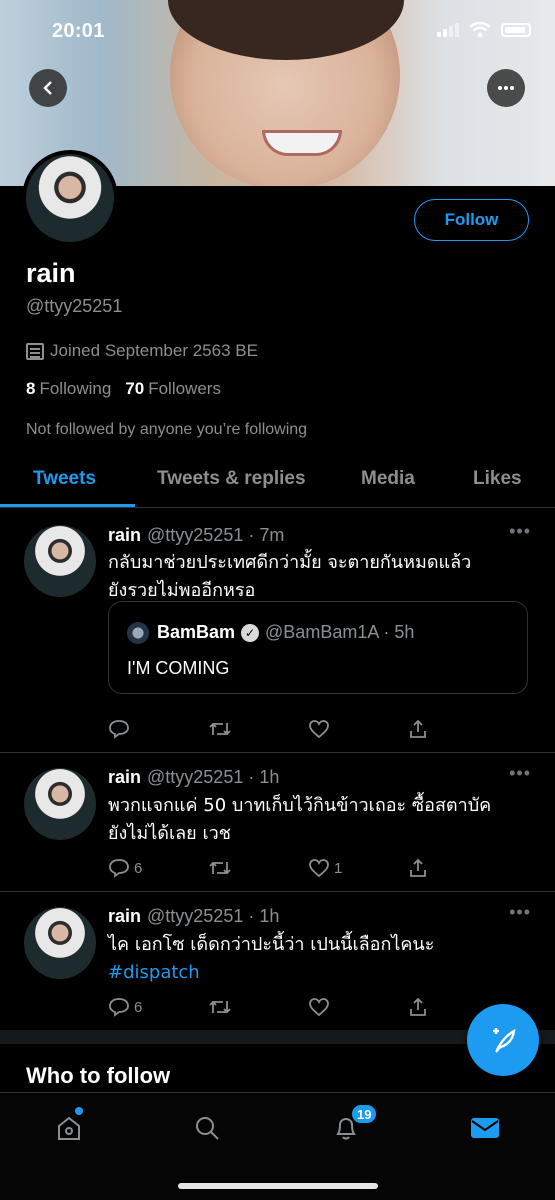 The width and height of the screenshot is (555, 1200). What do you see at coordinates (388, 479) in the screenshot?
I see `tab-media: Media` at bounding box center [388, 479].